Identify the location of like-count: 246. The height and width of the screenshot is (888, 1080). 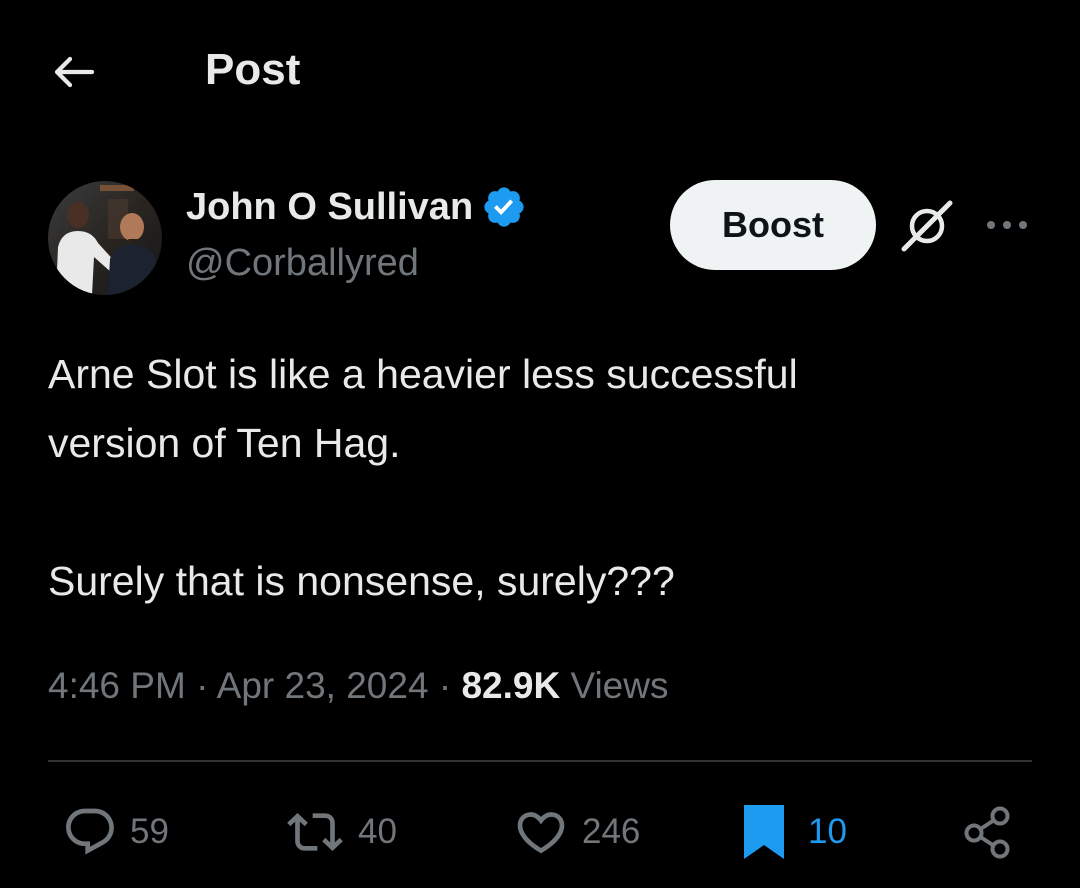
(611, 831).